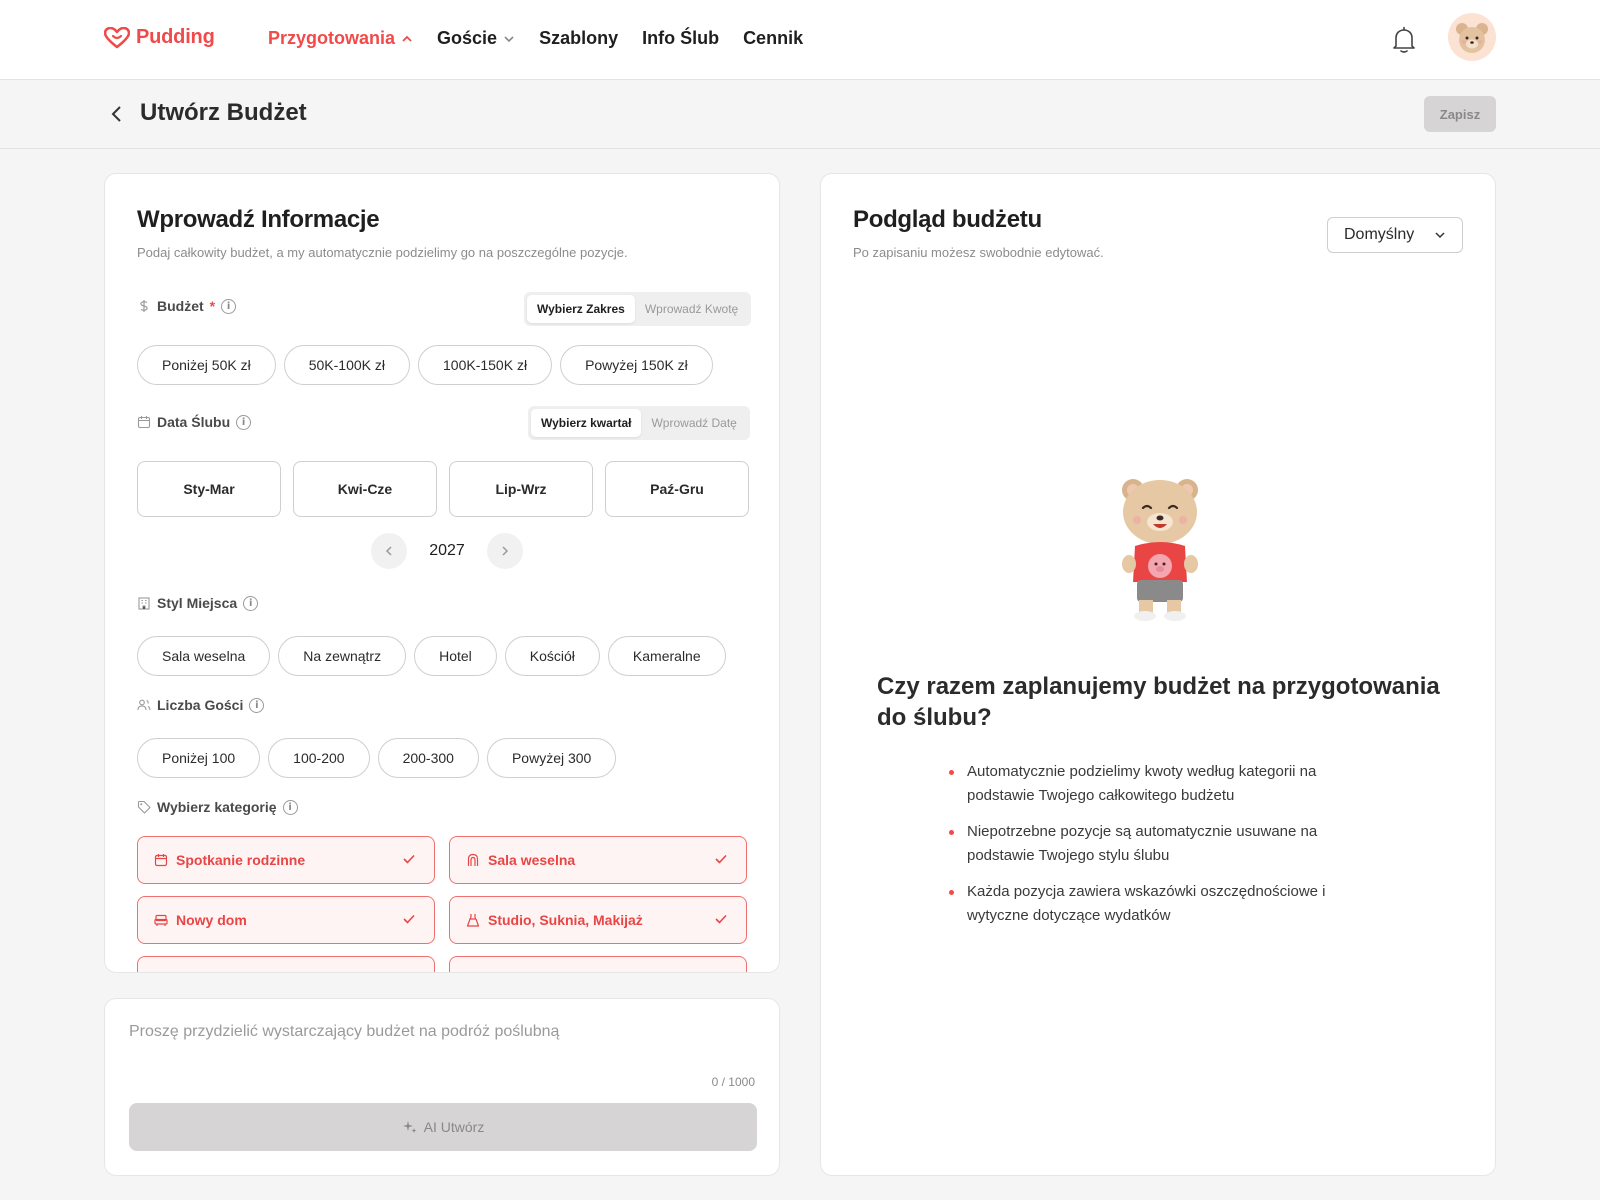  I want to click on category-item-studio-dress-makeup: Studio, Suknia, Makijaż, so click(598, 920).